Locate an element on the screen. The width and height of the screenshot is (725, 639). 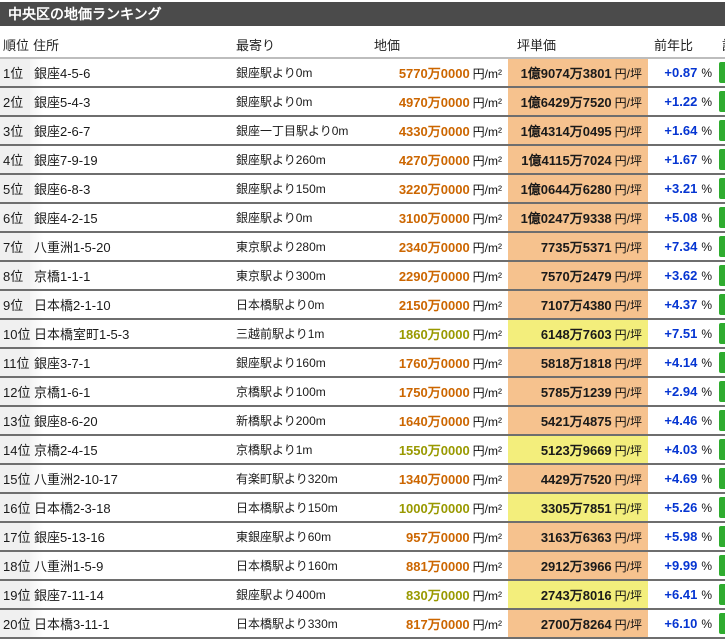
tsubo-price-value: 1億4115万7024 is located at coordinates (566, 160).